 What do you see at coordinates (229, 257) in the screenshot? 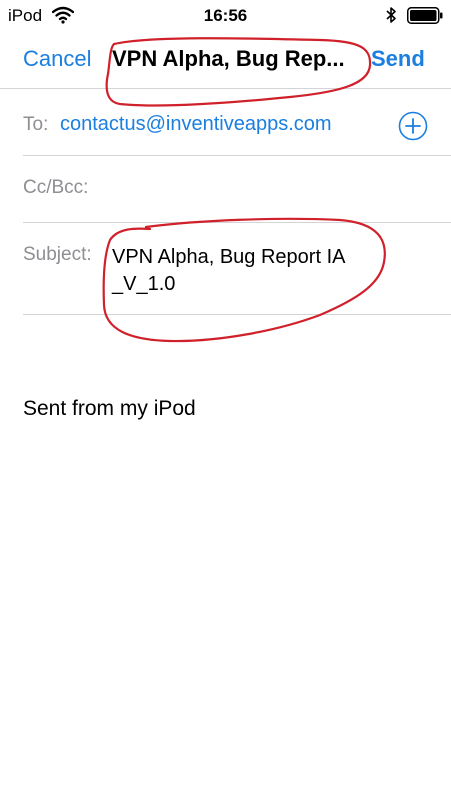
I see `subject-text-line-1: VPN Alpha, Bug Report IA` at bounding box center [229, 257].